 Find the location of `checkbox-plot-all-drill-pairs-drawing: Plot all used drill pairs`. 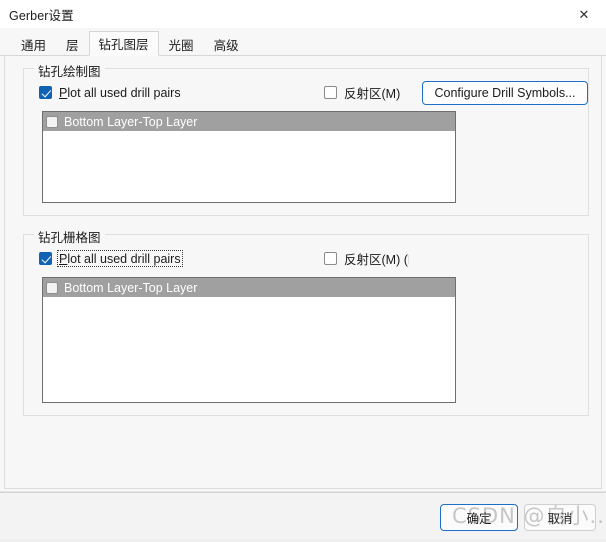

checkbox-plot-all-drill-pairs-drawing: Plot all used drill pairs is located at coordinates (110, 92).